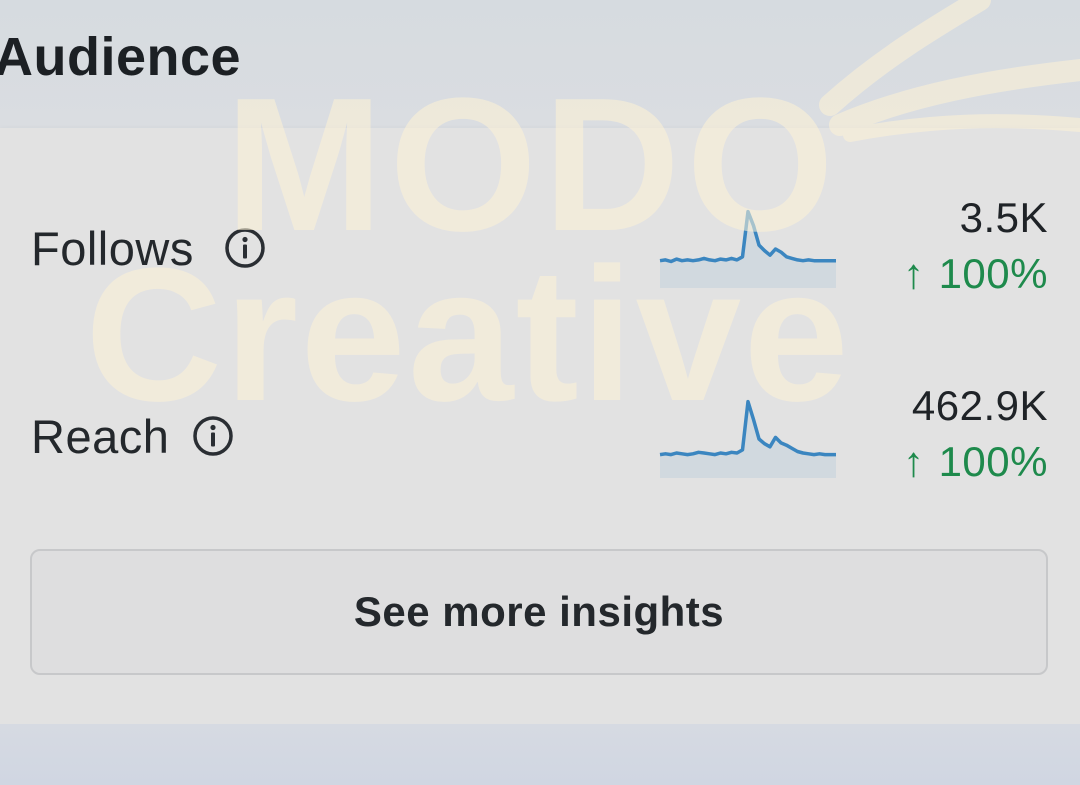  I want to click on metric-label: Reach, so click(100, 436).